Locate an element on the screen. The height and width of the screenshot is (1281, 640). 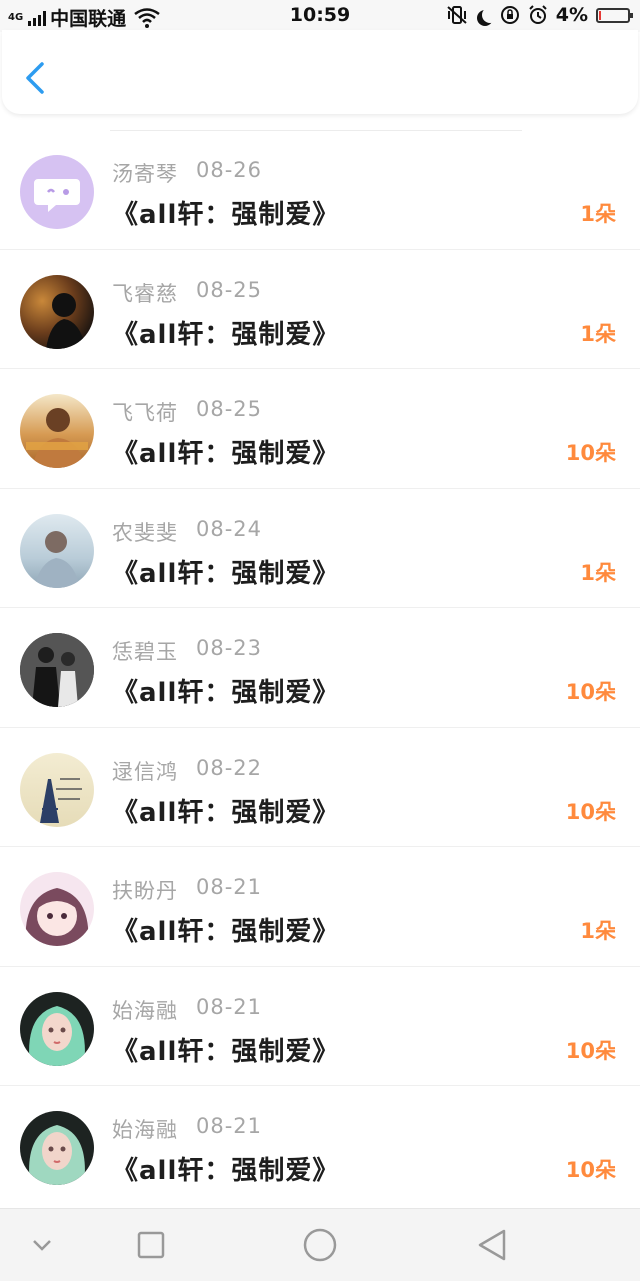
user-name: 农斐斐 is located at coordinates (145, 532).